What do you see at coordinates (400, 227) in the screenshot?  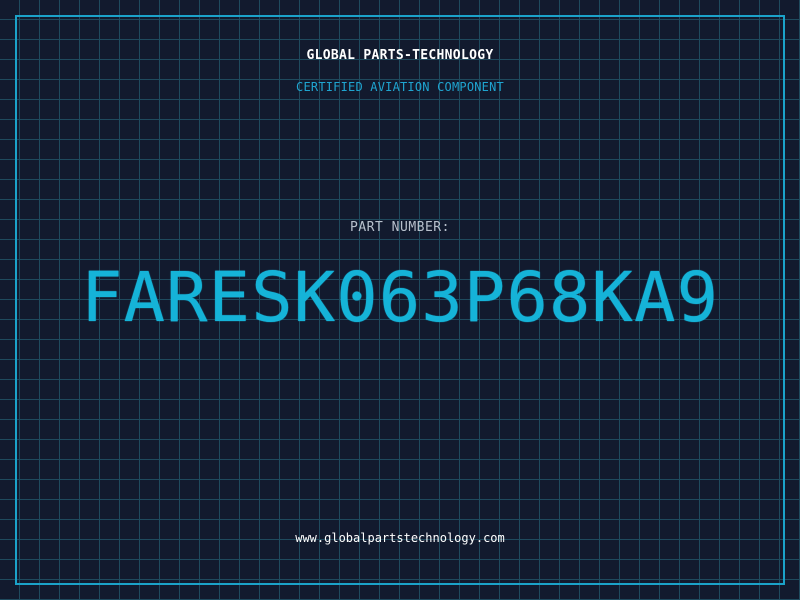 I see `part-number-label: PART NUMBER:` at bounding box center [400, 227].